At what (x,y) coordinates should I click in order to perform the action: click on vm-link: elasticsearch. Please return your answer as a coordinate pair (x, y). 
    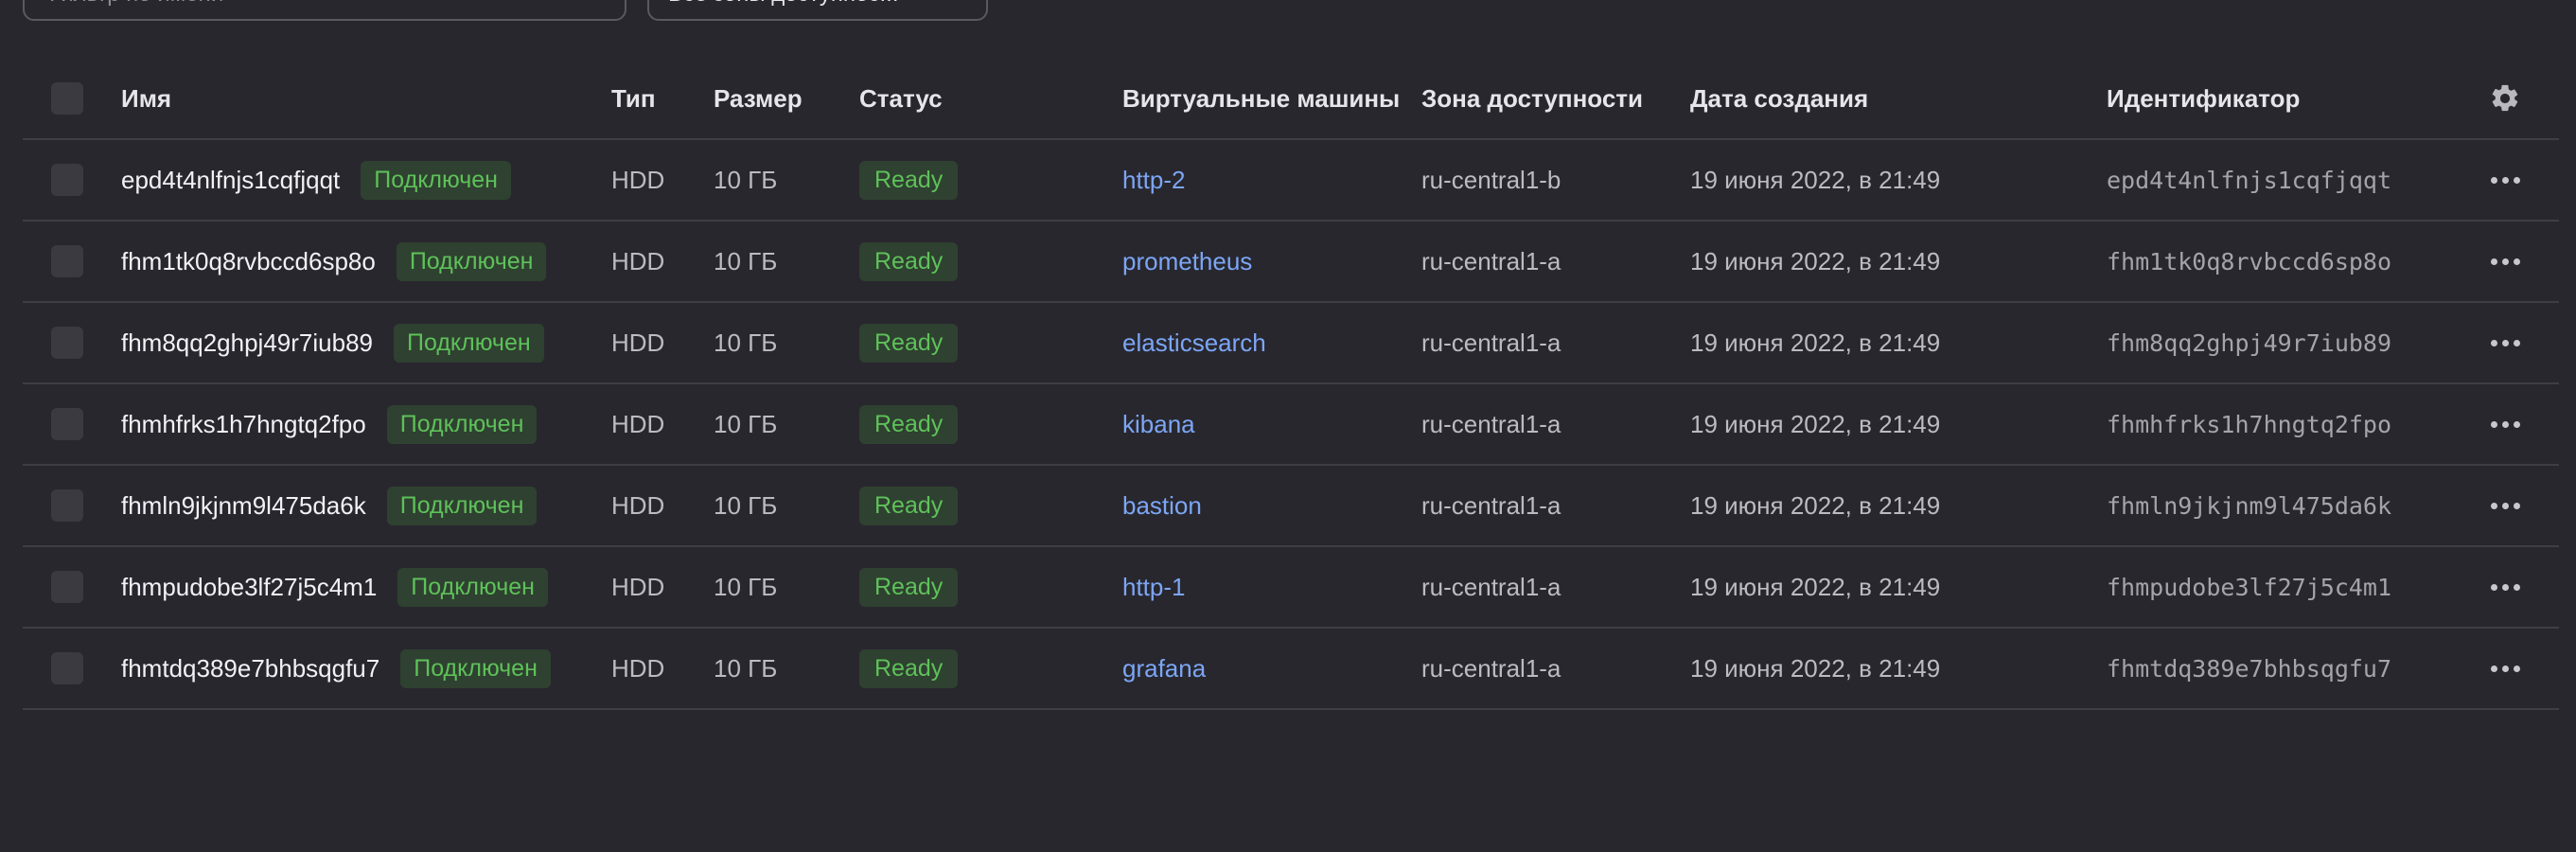
    Looking at the image, I should click on (1194, 343).